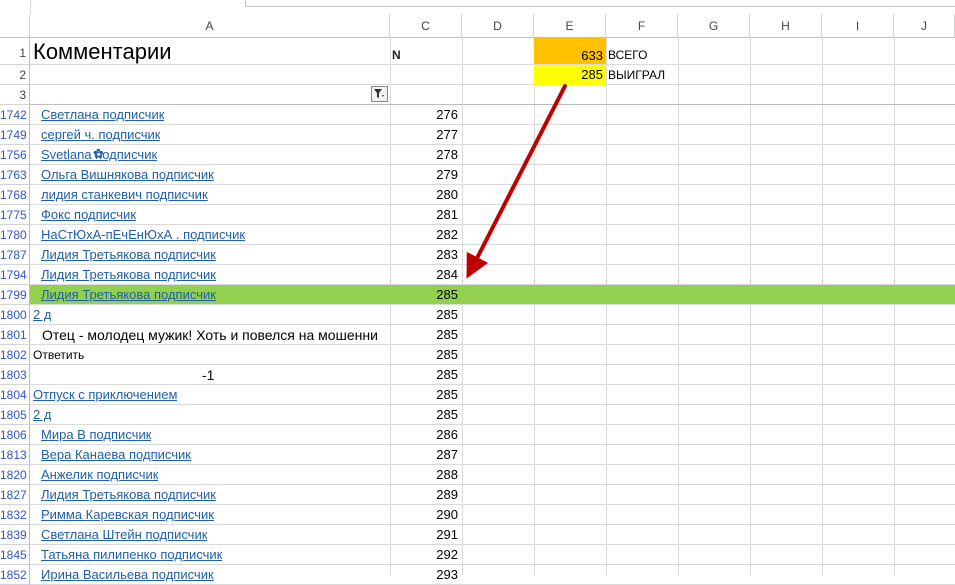 The image size is (955, 585). I want to click on annotation-arrow-icon, so click(516, 181).